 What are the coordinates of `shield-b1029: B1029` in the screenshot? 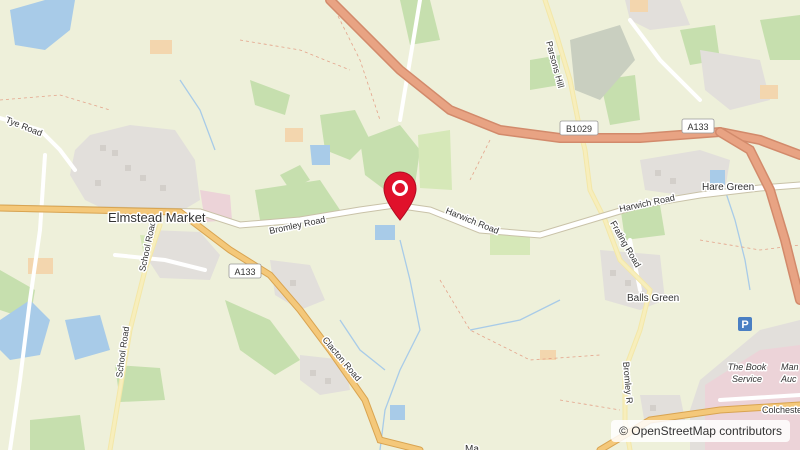 It's located at (579, 128).